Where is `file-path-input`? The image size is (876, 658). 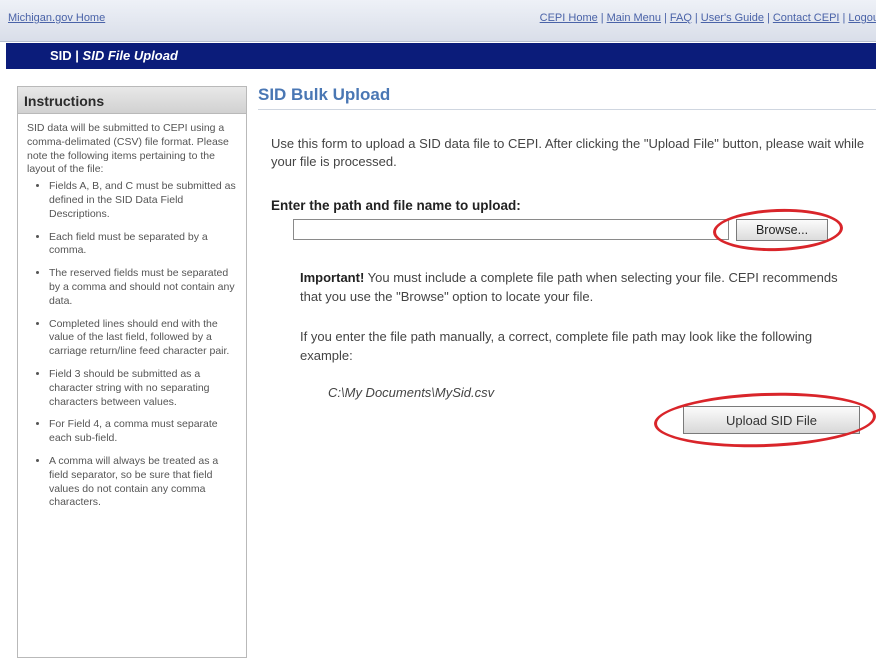 file-path-input is located at coordinates (511, 229).